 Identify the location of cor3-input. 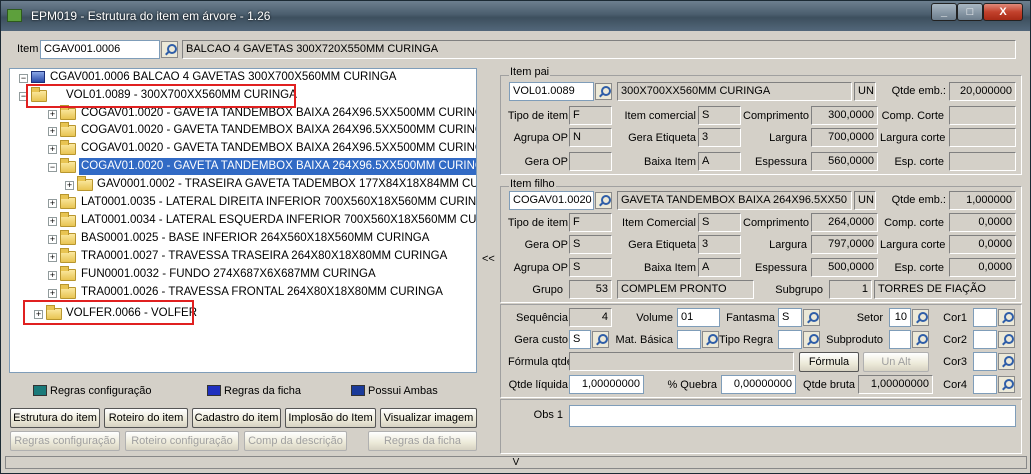
(985, 361).